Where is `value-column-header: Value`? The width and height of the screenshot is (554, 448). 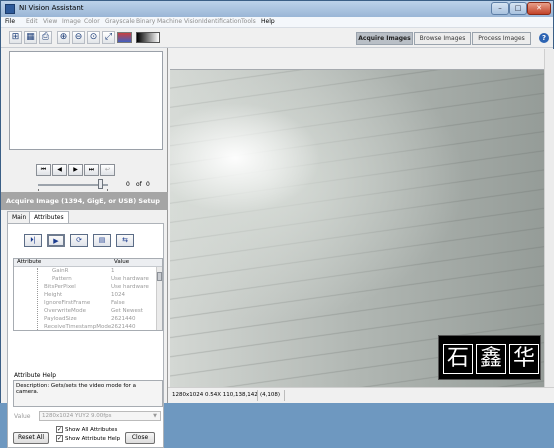
value-column-header: Value is located at coordinates (122, 262).